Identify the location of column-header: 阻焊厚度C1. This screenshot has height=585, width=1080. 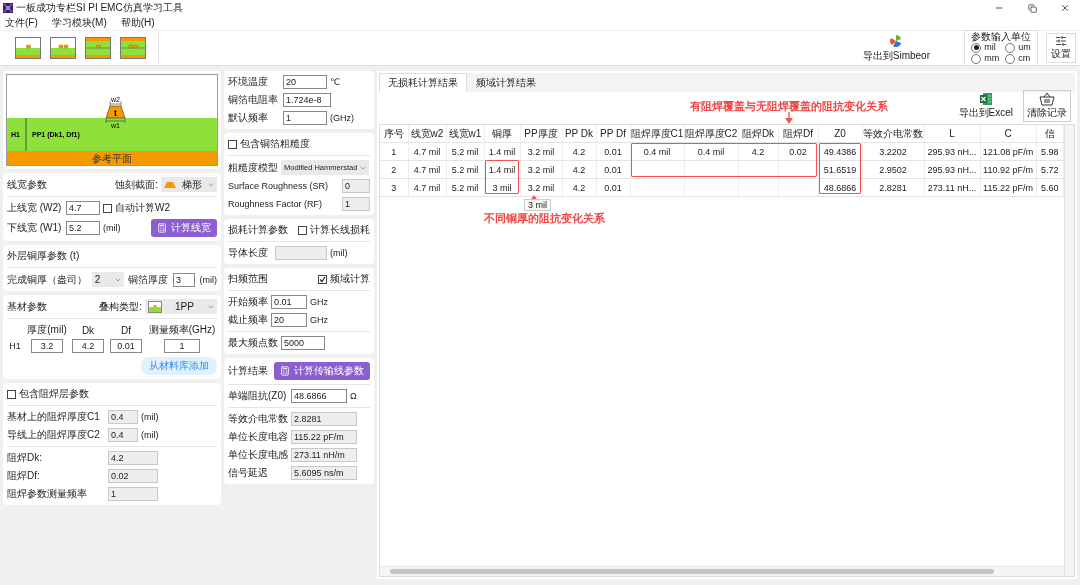
(657, 134).